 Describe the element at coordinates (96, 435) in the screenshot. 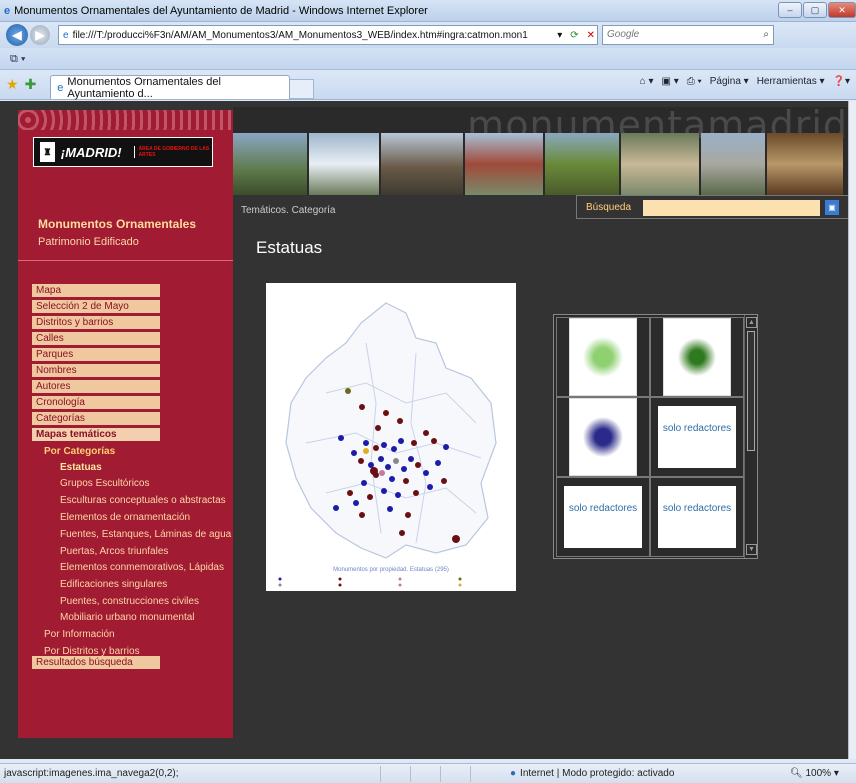

I see `menu-mapas-tematicos: Mapas temáticos` at that location.